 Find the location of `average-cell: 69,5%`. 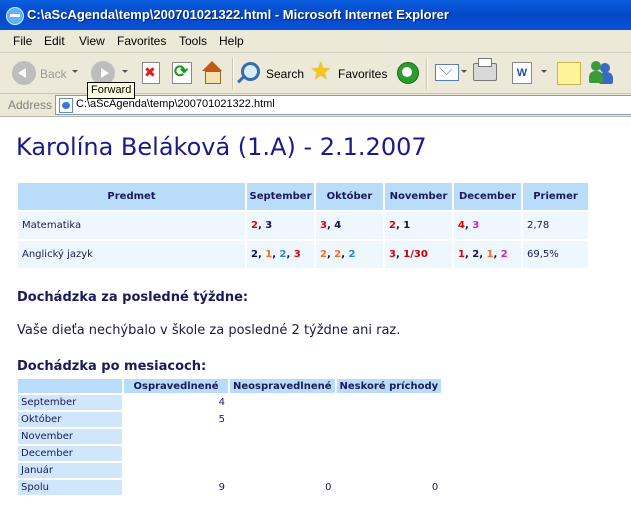

average-cell: 69,5% is located at coordinates (556, 253).